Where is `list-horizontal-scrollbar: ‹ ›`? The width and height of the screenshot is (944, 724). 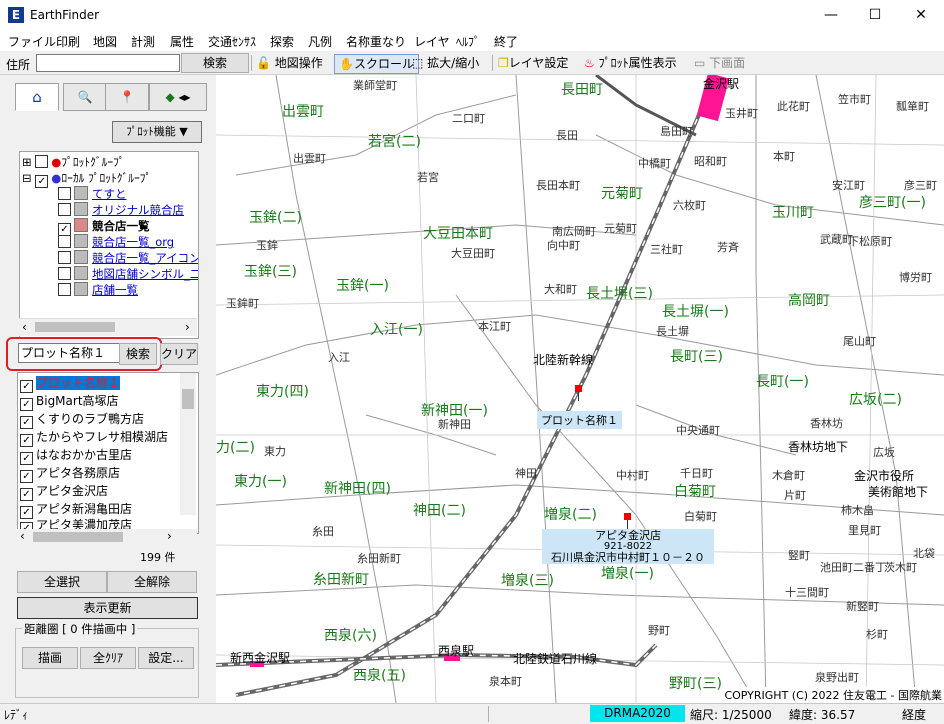 list-horizontal-scrollbar: ‹ › is located at coordinates (107, 537).